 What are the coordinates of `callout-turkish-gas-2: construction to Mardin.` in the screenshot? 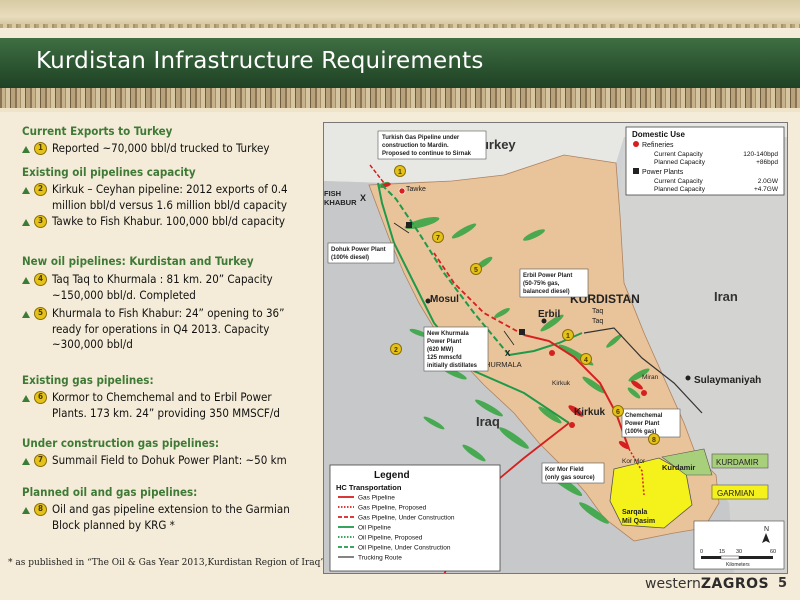 It's located at (415, 146).